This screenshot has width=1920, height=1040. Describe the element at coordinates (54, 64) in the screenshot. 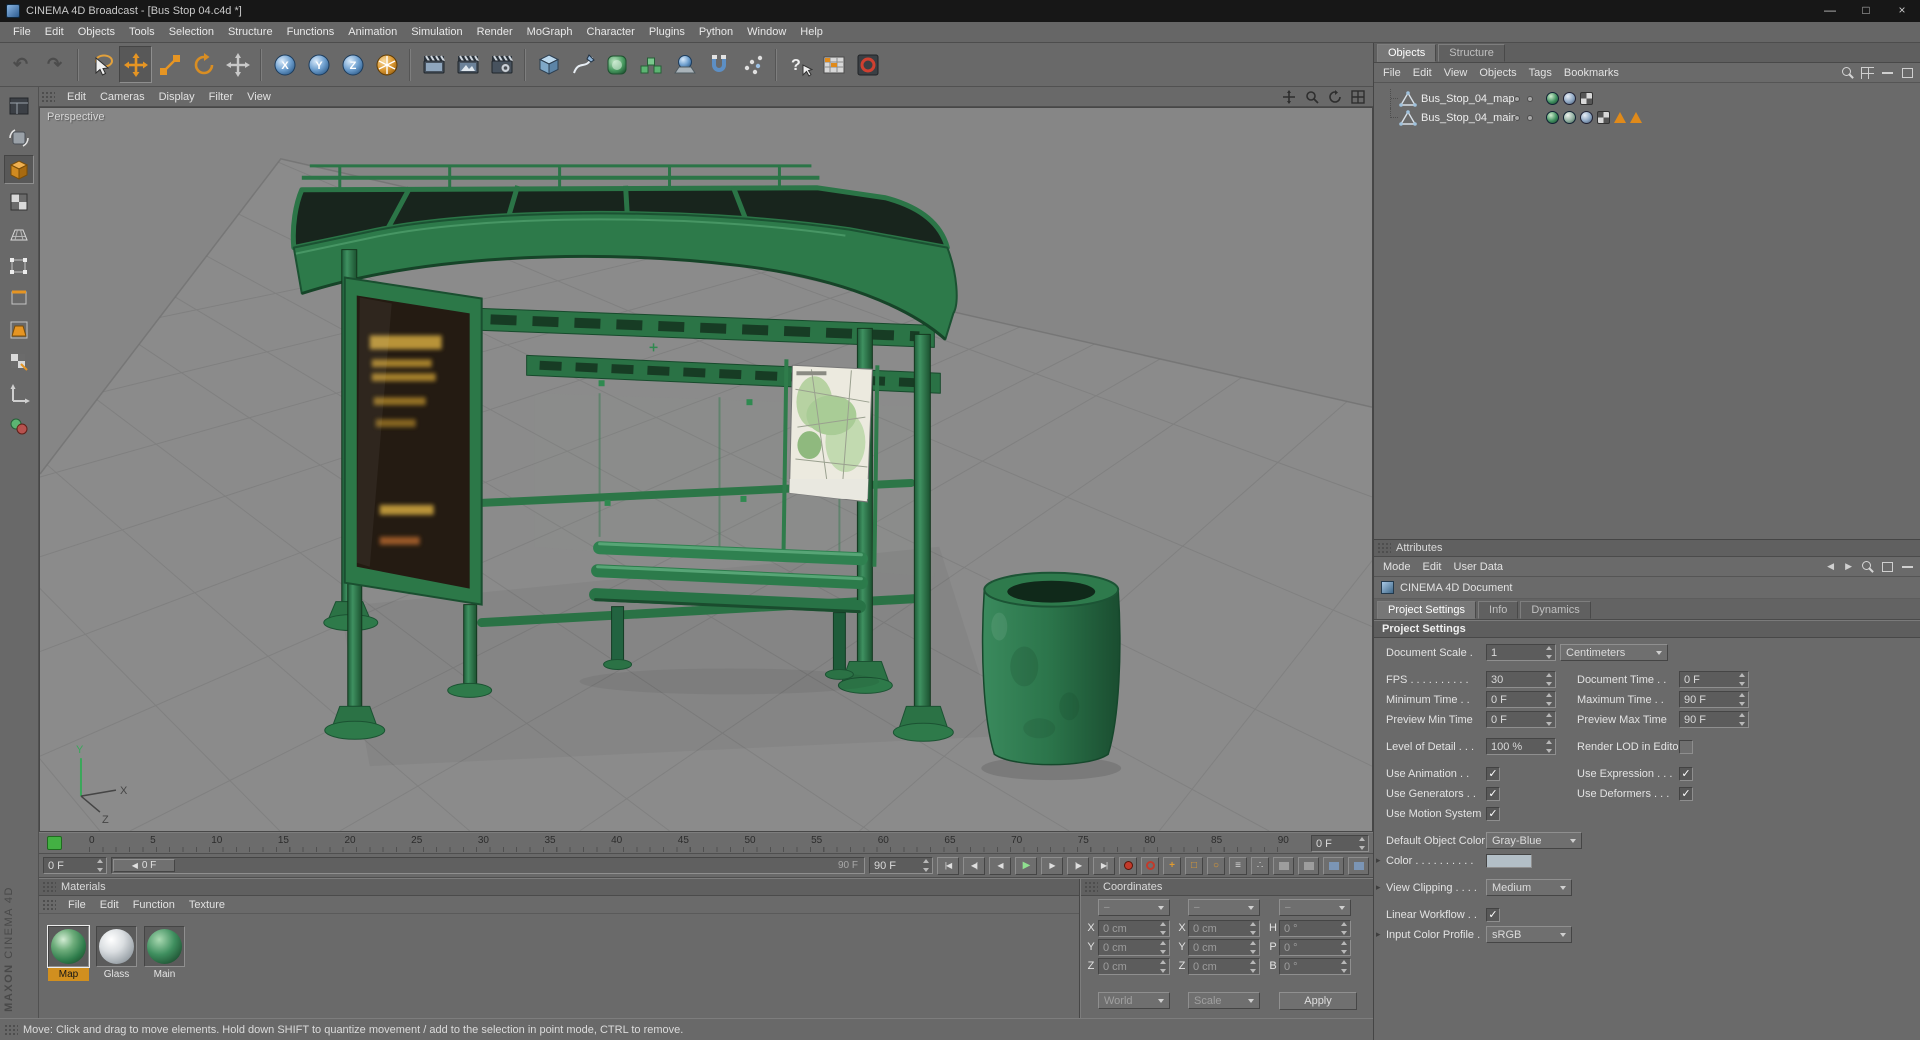

I see `redo-button: ↷` at that location.